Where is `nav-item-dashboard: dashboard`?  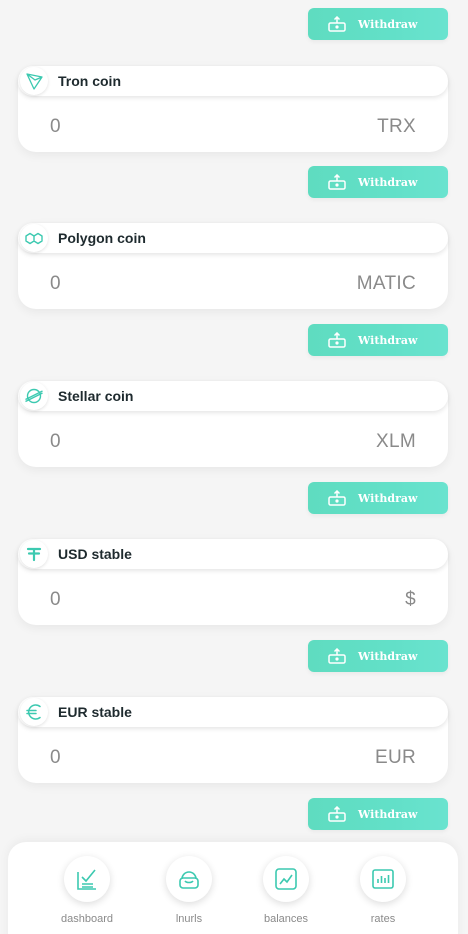
nav-item-dashboard: dashboard is located at coordinates (87, 890).